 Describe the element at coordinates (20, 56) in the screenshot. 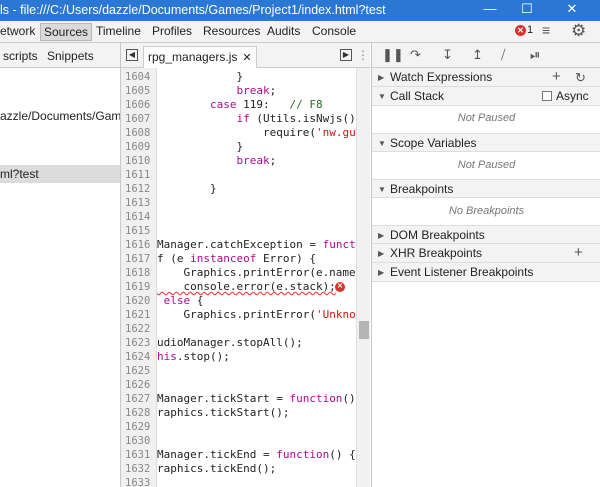

I see `tab-scripts: scripts` at that location.